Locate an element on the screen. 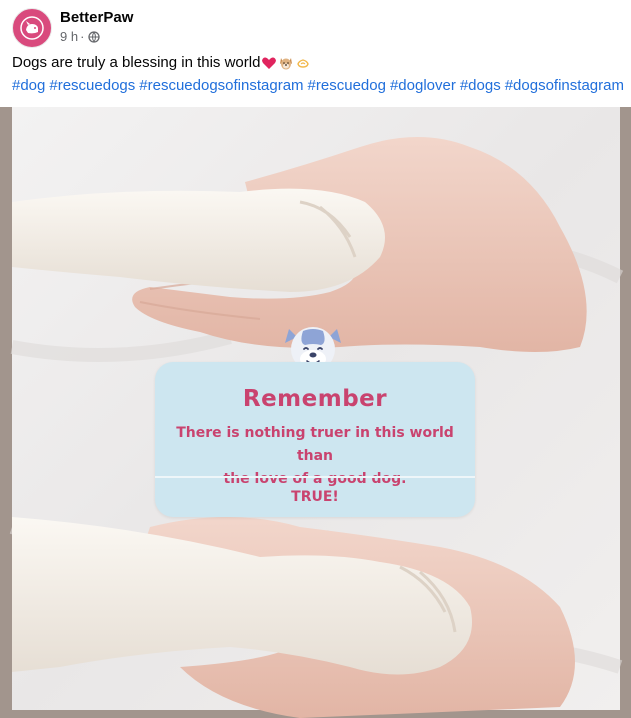 The image size is (631, 718). caption-text: Dogs are truly a blessing in this world is located at coordinates (136, 62).